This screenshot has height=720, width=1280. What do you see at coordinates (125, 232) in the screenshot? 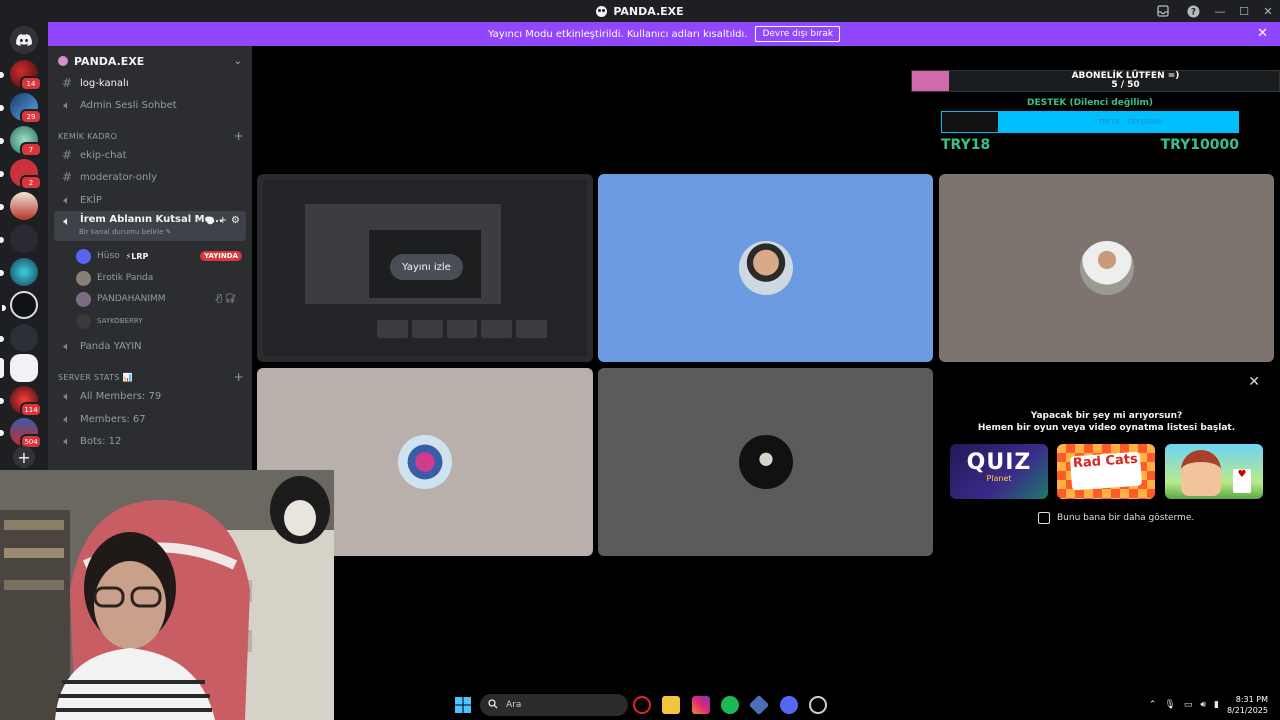
I see `channel-status: Bir kanal durumu belirle ✎` at bounding box center [125, 232].